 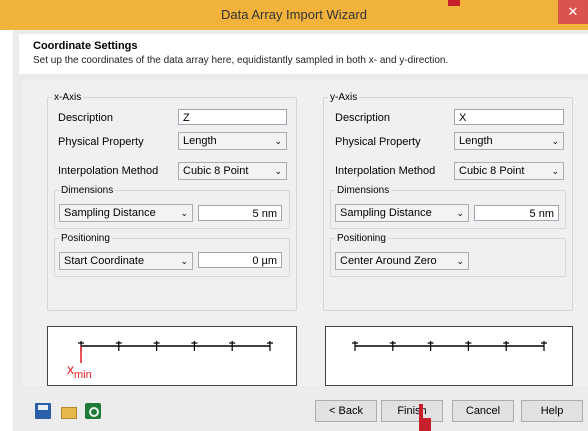 I want to click on y-positioning-mode-value: Center Around Zero, so click(x=388, y=261).